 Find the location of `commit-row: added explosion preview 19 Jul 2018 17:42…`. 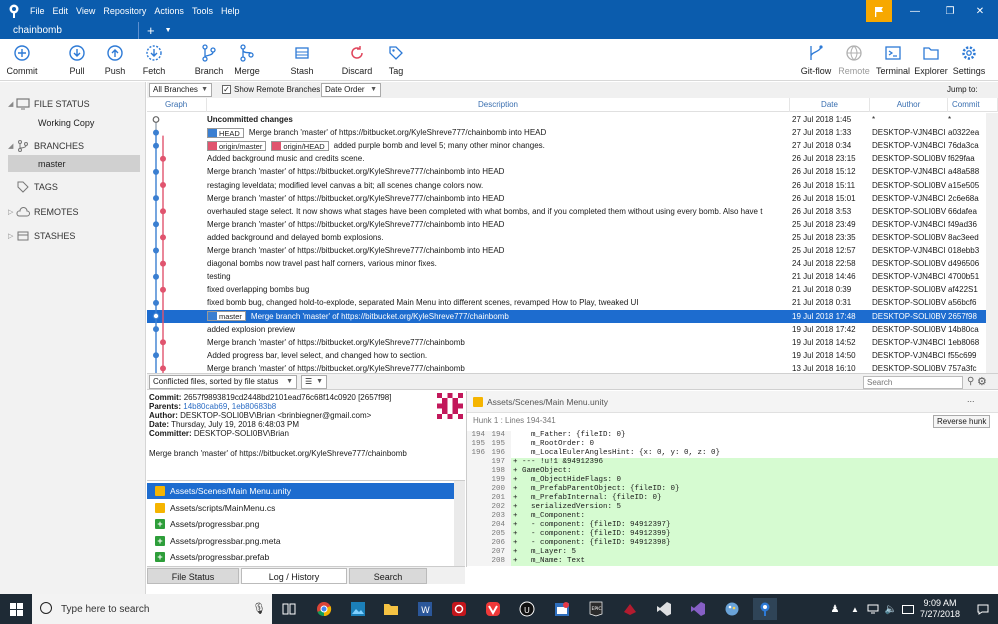

commit-row: added explosion preview 19 Jul 2018 17:42… is located at coordinates (566, 329).